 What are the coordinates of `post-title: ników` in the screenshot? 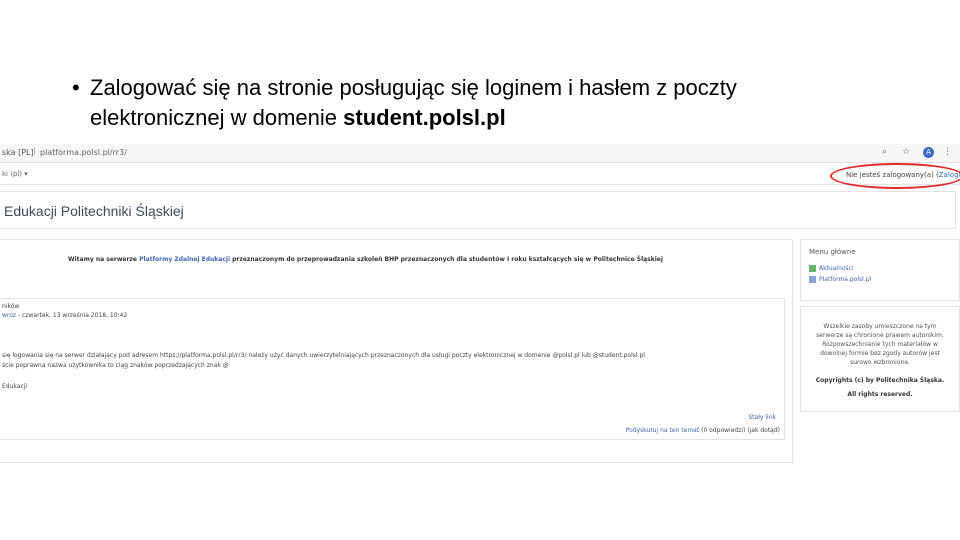 It's located at (11, 306).